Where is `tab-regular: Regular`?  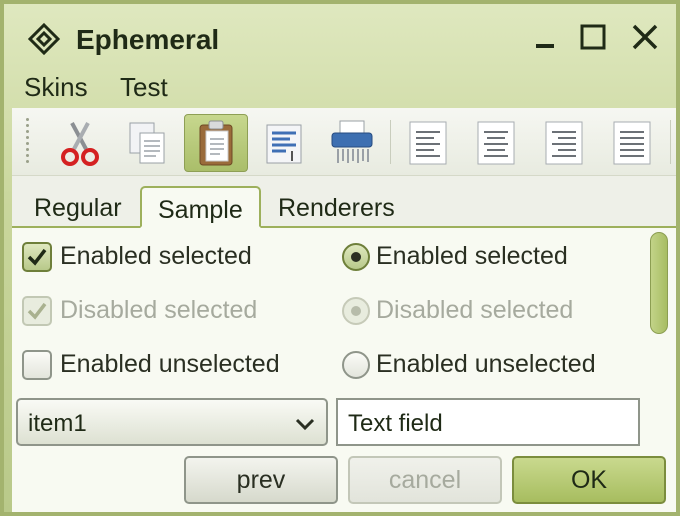 tab-regular: Regular is located at coordinates (78, 207).